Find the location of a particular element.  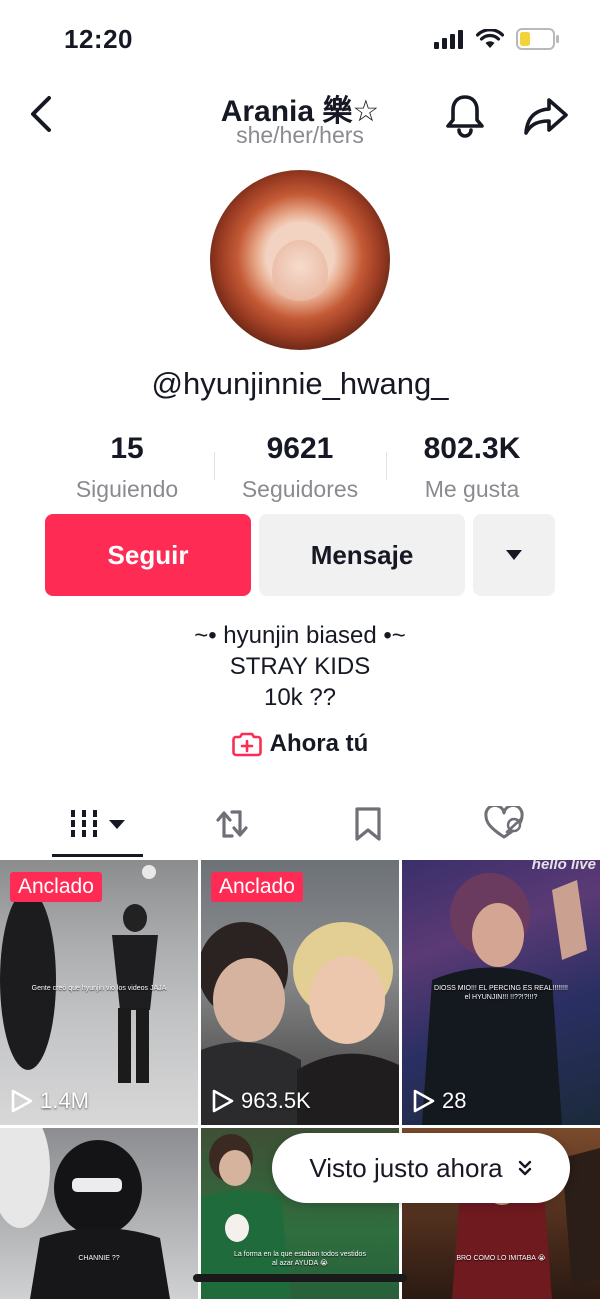

status-bar: 12:20 is located at coordinates (300, 40).